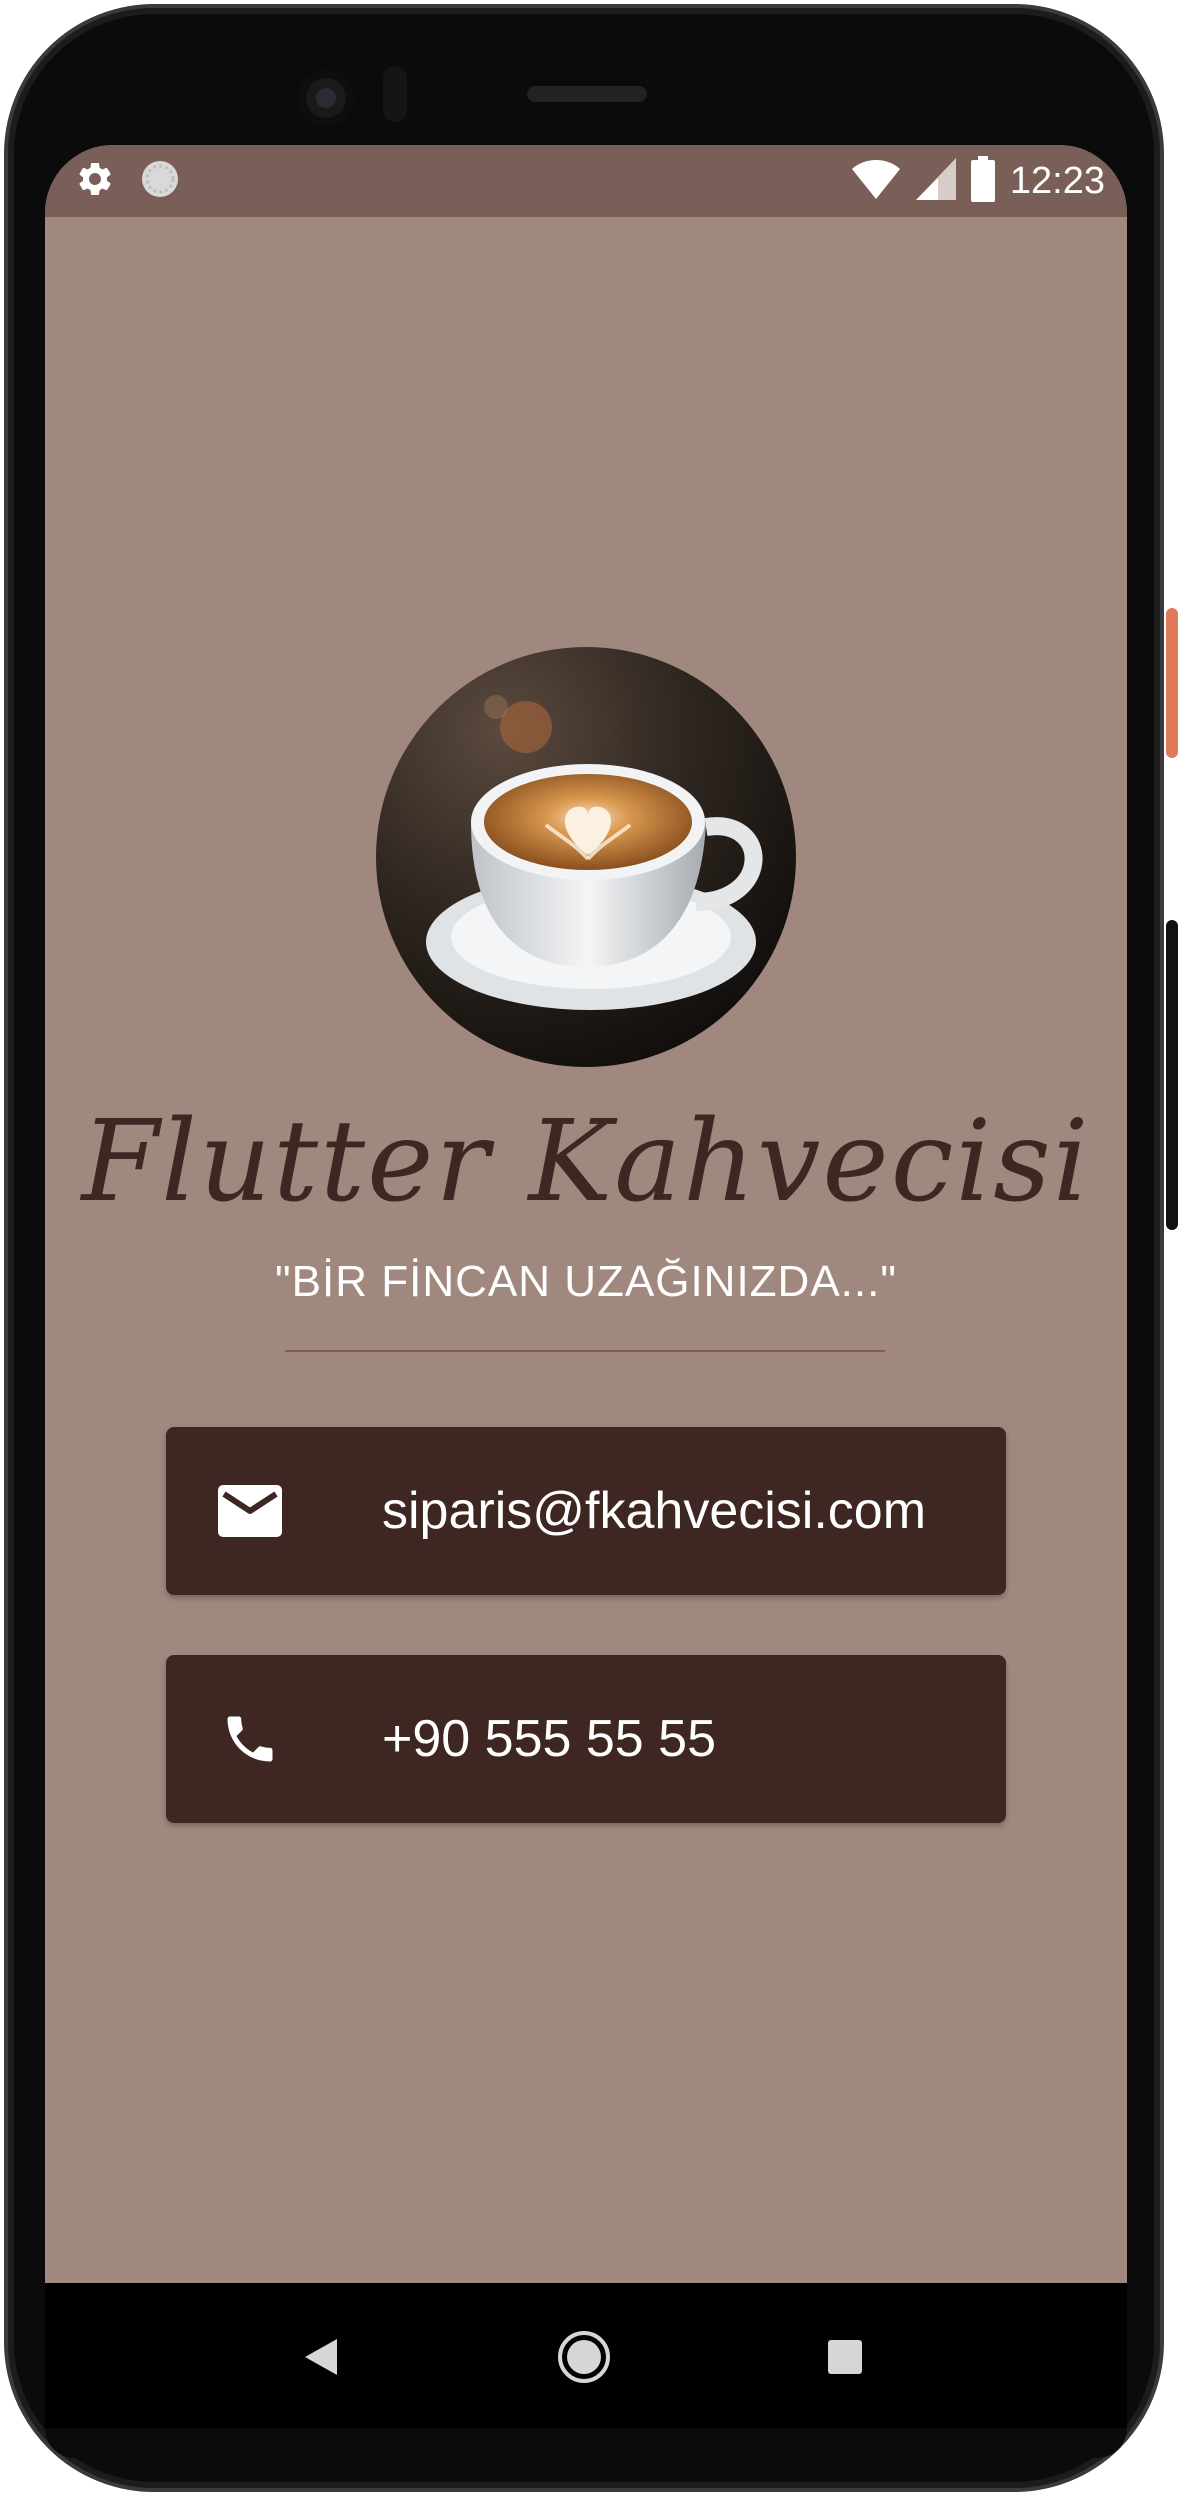 The image size is (1178, 2498). What do you see at coordinates (585, 1351) in the screenshot?
I see `divider` at bounding box center [585, 1351].